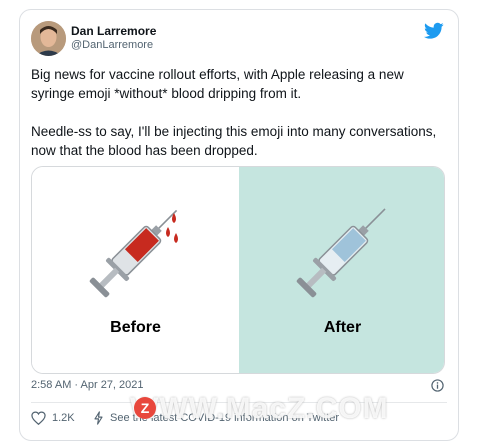 This screenshot has width=482, height=443. I want to click on avatar, so click(48, 38).